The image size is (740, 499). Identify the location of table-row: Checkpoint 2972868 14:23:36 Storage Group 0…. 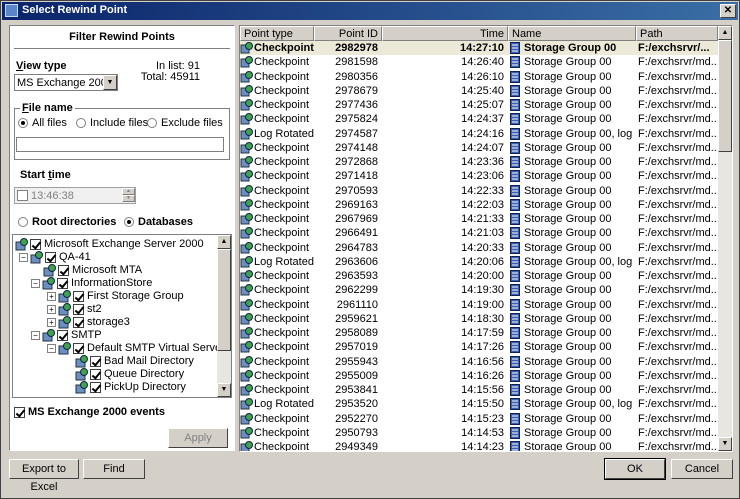
(479, 162).